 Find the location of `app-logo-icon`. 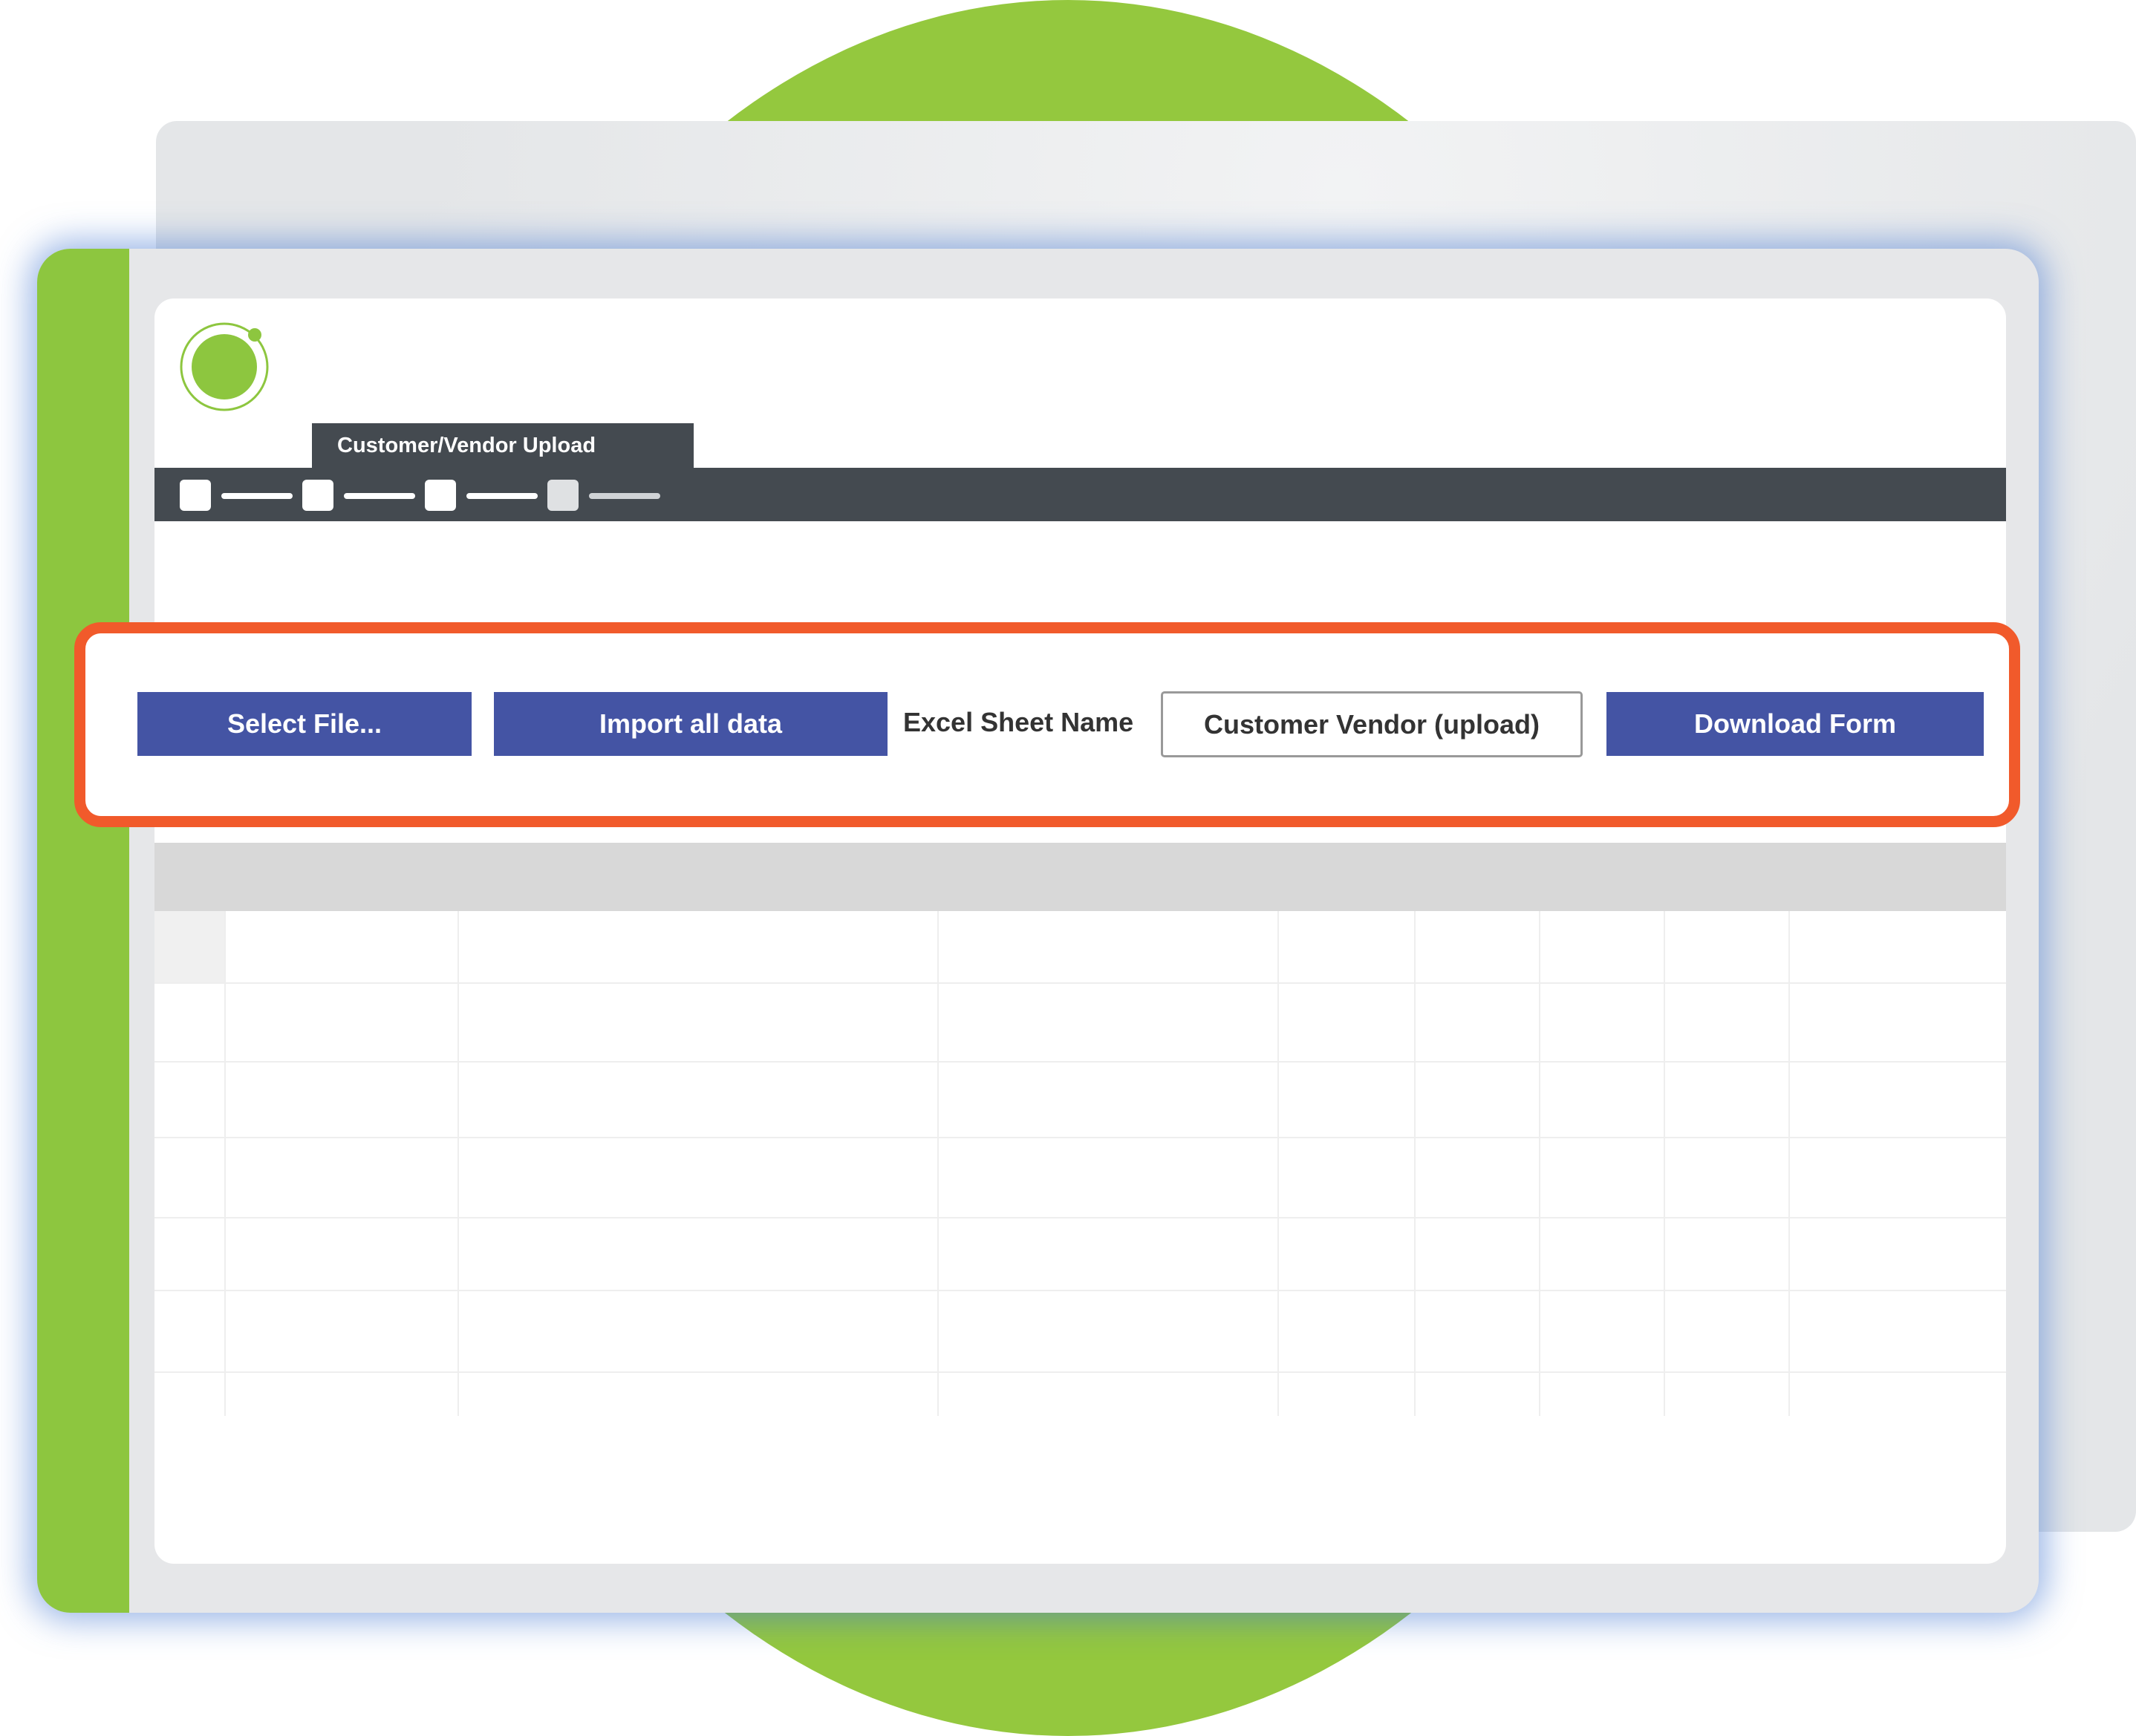

app-logo-icon is located at coordinates (224, 366).